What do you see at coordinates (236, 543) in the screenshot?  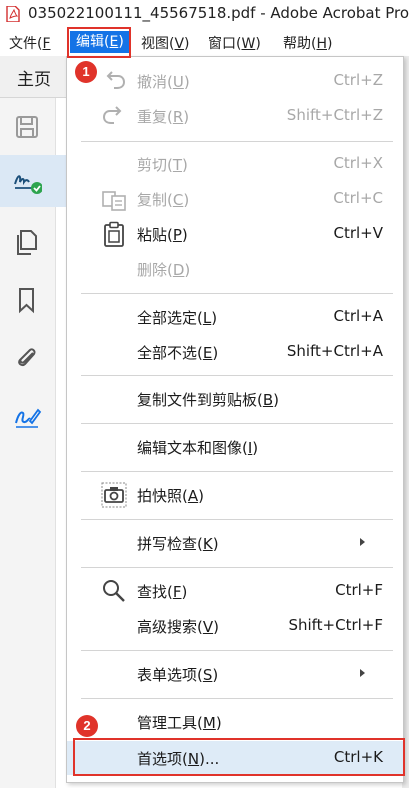 I see `menu-item-spell-check: 拼写检查(K)` at bounding box center [236, 543].